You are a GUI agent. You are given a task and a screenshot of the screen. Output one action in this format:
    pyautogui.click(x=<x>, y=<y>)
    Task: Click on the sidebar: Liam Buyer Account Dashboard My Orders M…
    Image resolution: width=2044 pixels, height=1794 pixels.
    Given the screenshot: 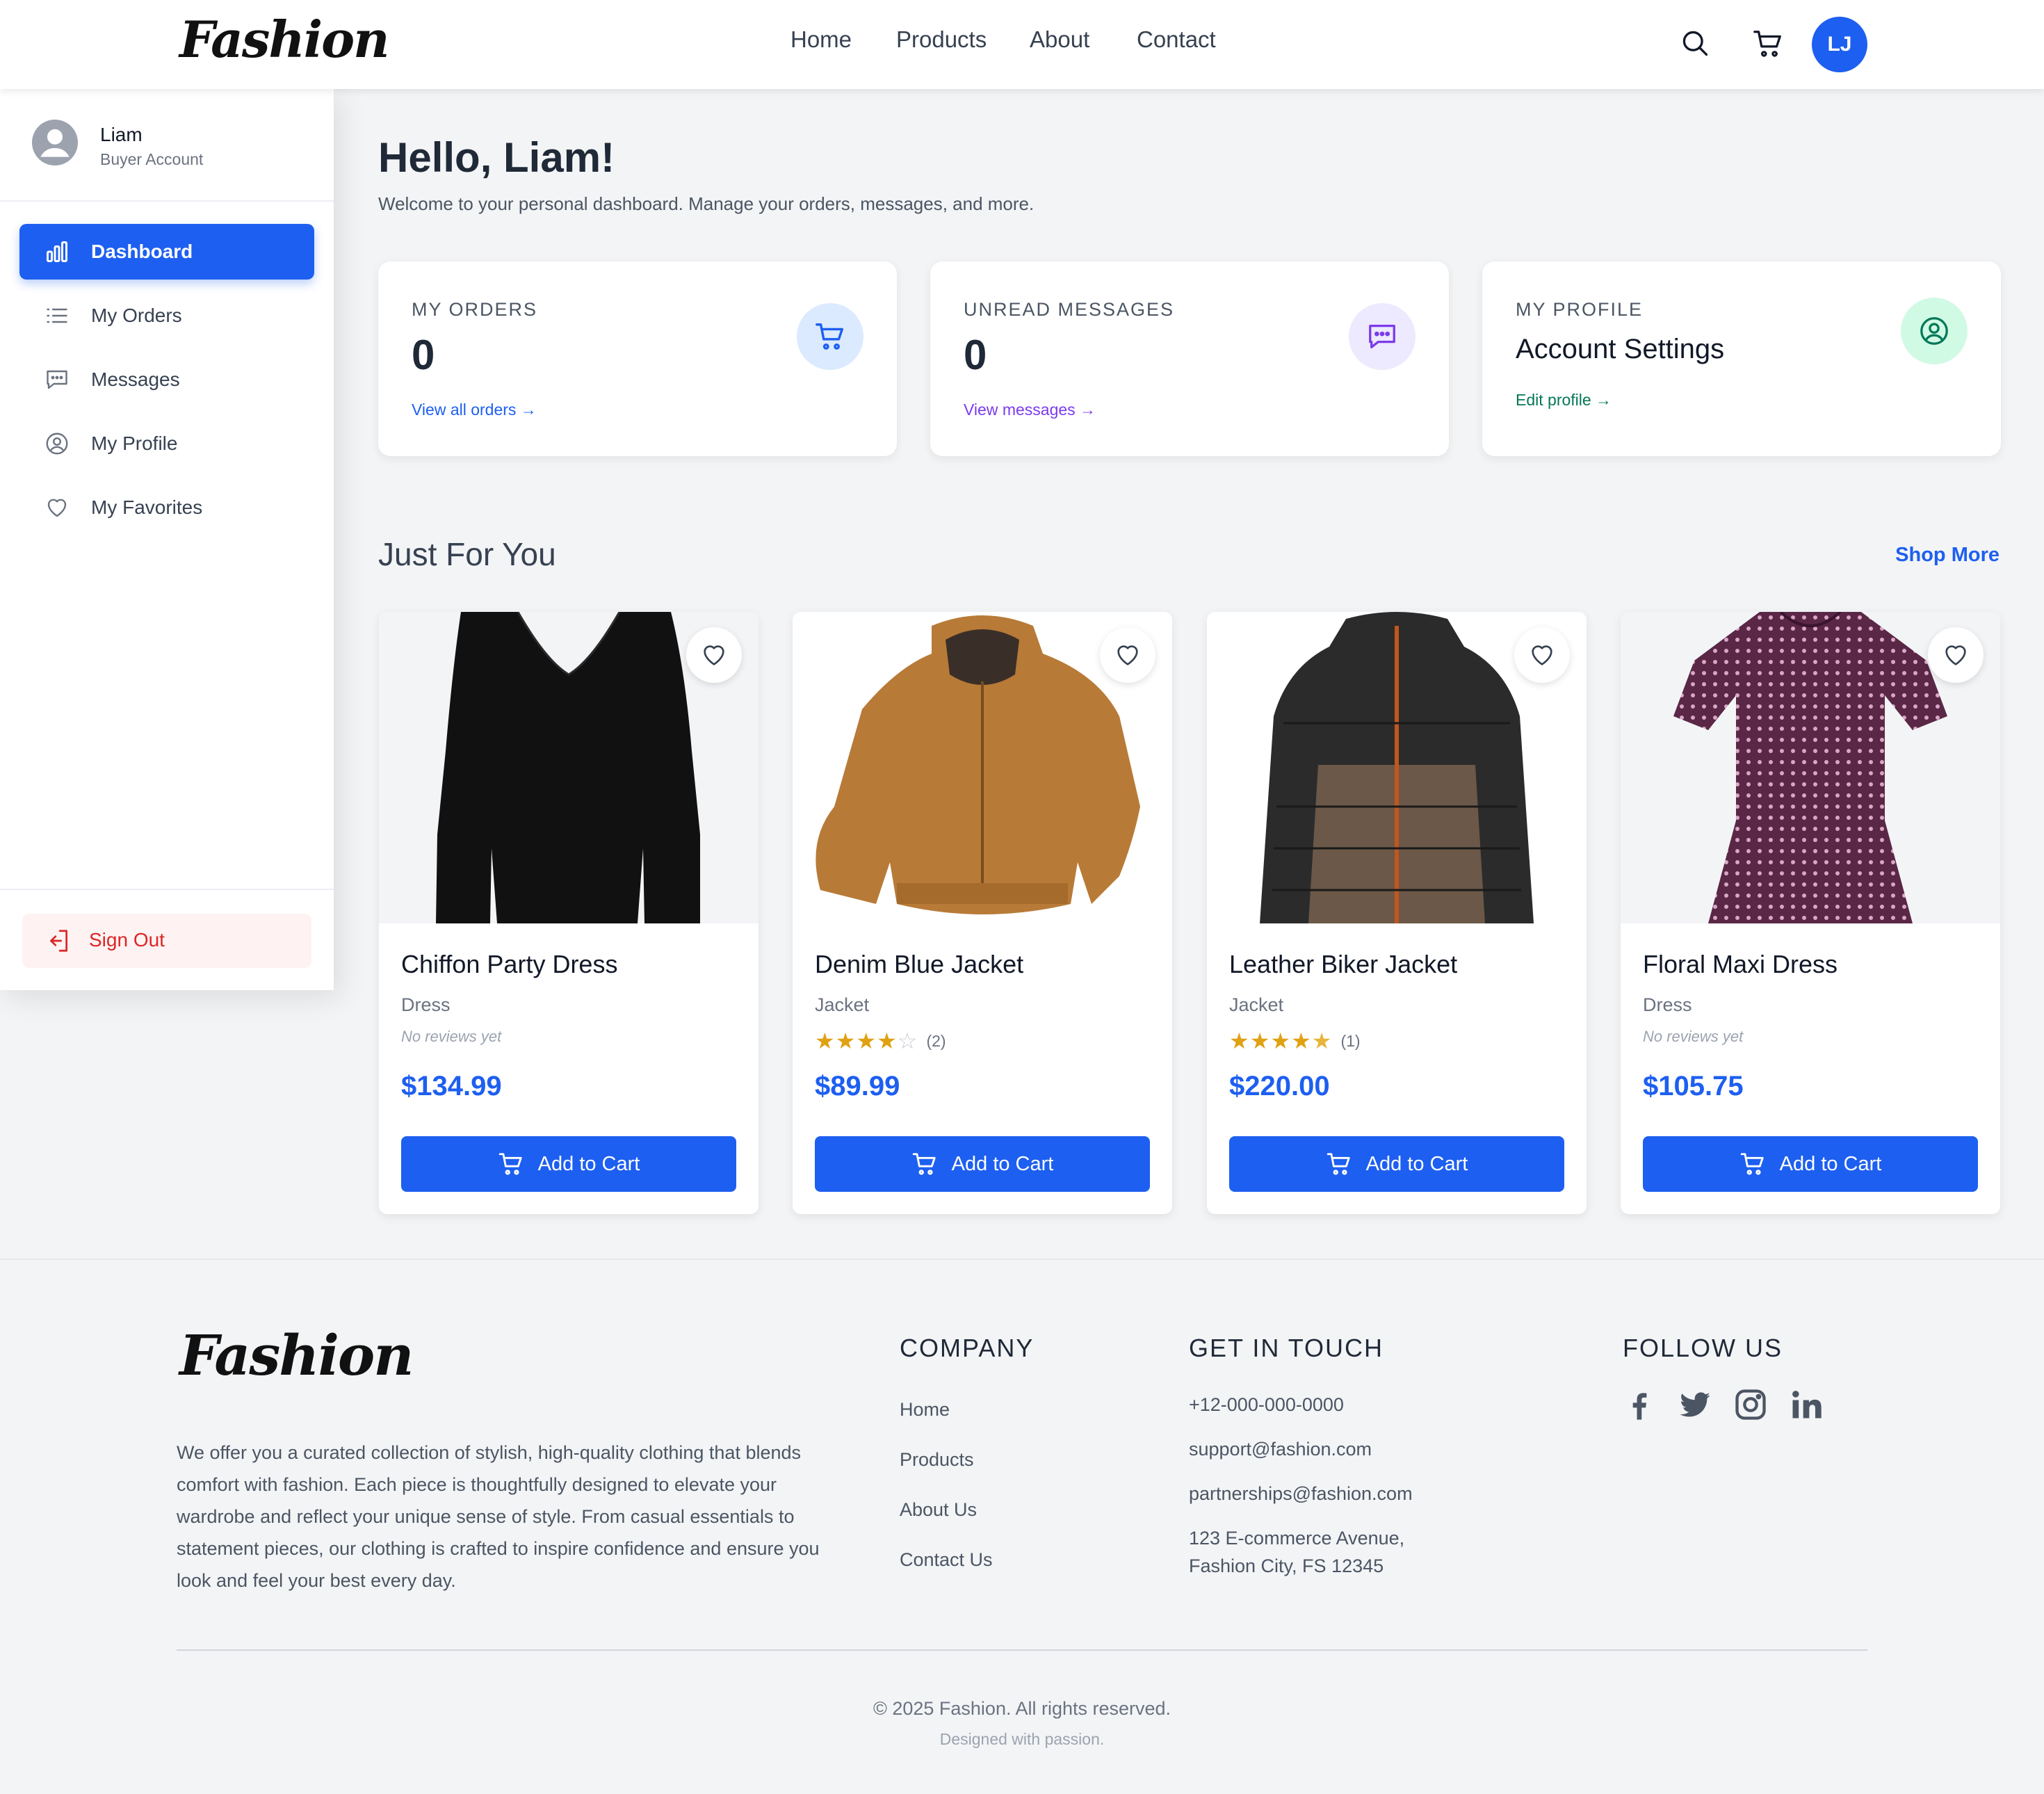 What is the action you would take?
    pyautogui.click(x=167, y=539)
    